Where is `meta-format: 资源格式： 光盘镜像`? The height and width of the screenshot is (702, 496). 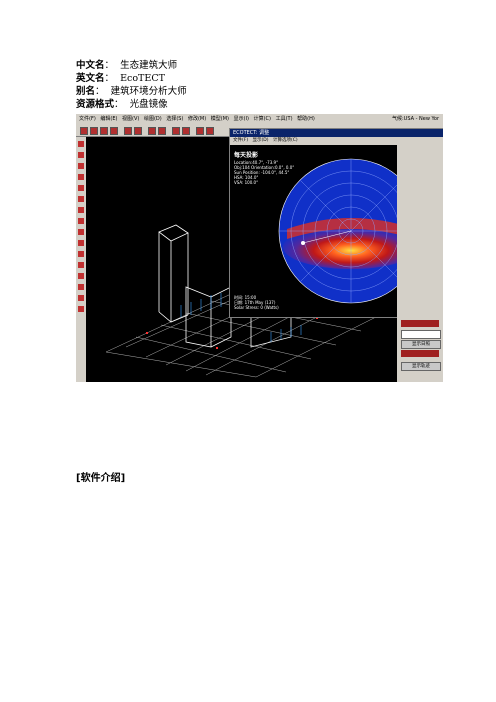 meta-format: 资源格式： 光盘镜像 is located at coordinates (122, 104).